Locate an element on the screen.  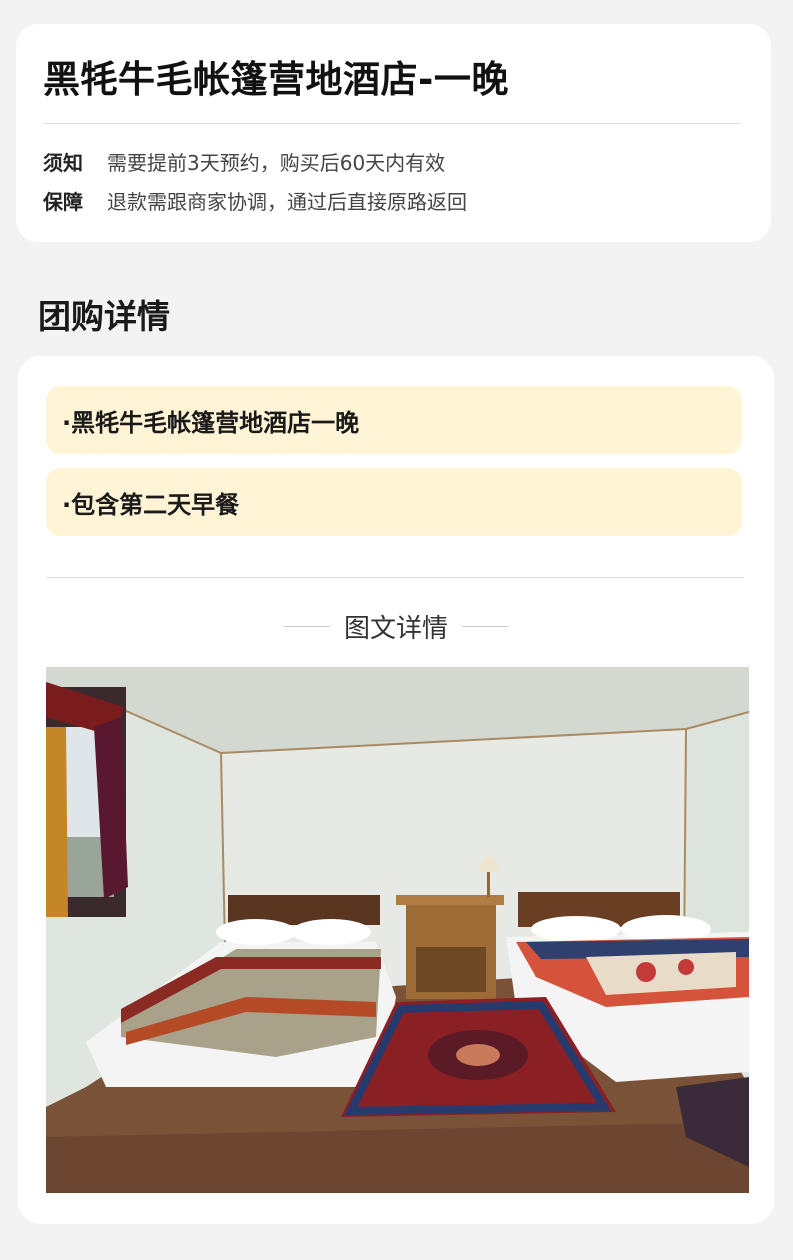
package-item: ·黑牦牛毛帐篷营地酒店一晚 is located at coordinates (394, 420).